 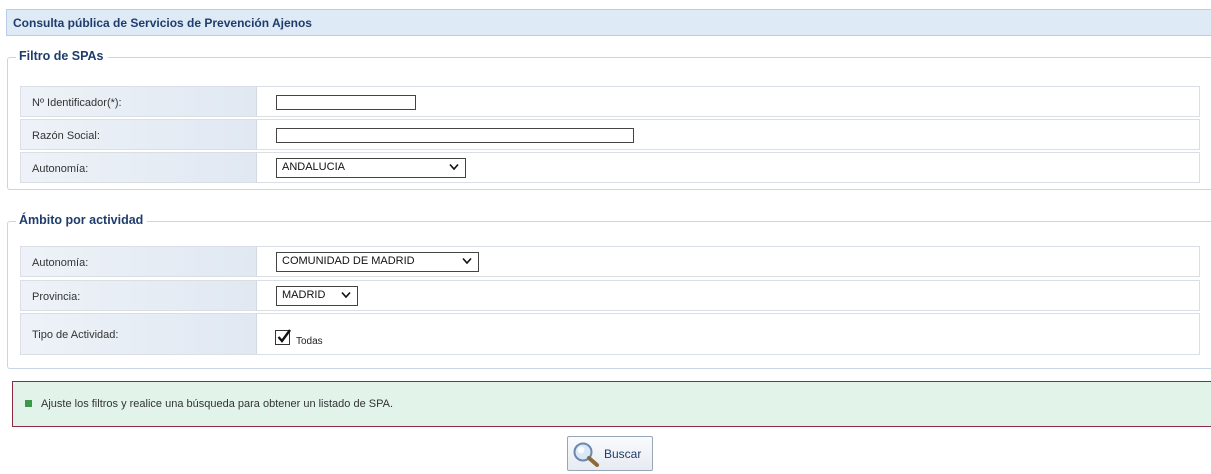 I want to click on filtro-autonomia-label: Autonomía:, so click(x=139, y=167).